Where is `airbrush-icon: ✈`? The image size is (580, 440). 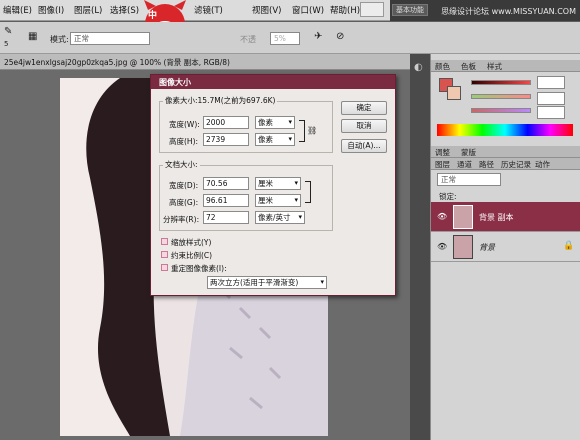
airbrush-icon: ✈ is located at coordinates (318, 36).